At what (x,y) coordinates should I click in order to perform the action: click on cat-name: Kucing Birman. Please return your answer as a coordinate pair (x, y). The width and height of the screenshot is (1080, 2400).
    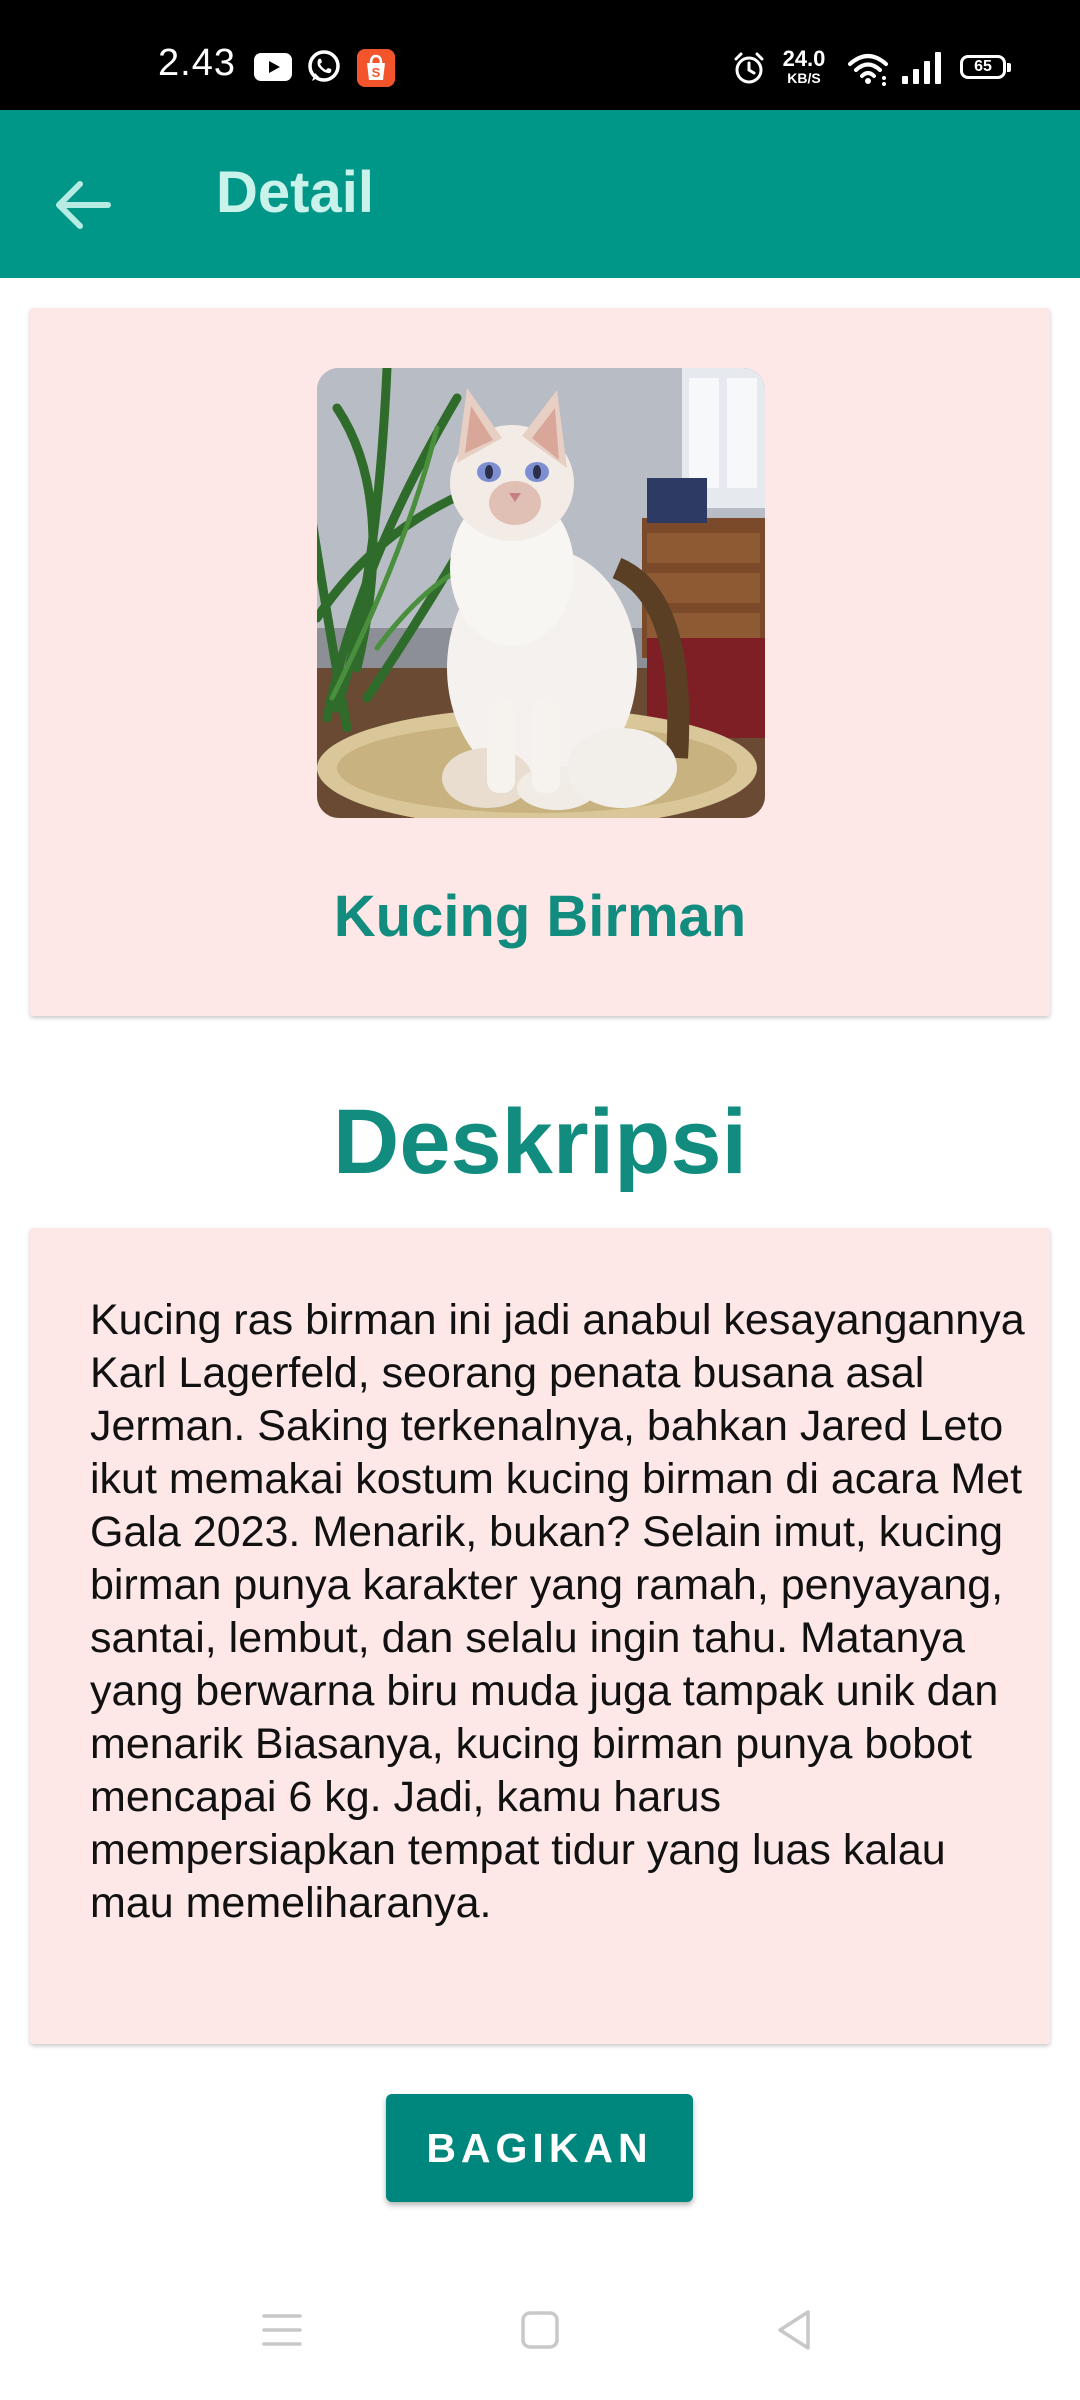
    Looking at the image, I should click on (540, 916).